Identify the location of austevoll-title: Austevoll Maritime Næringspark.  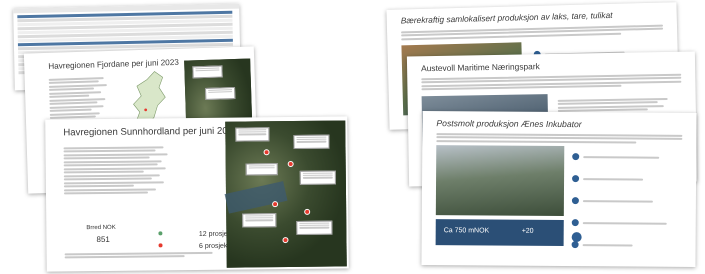
(480, 67).